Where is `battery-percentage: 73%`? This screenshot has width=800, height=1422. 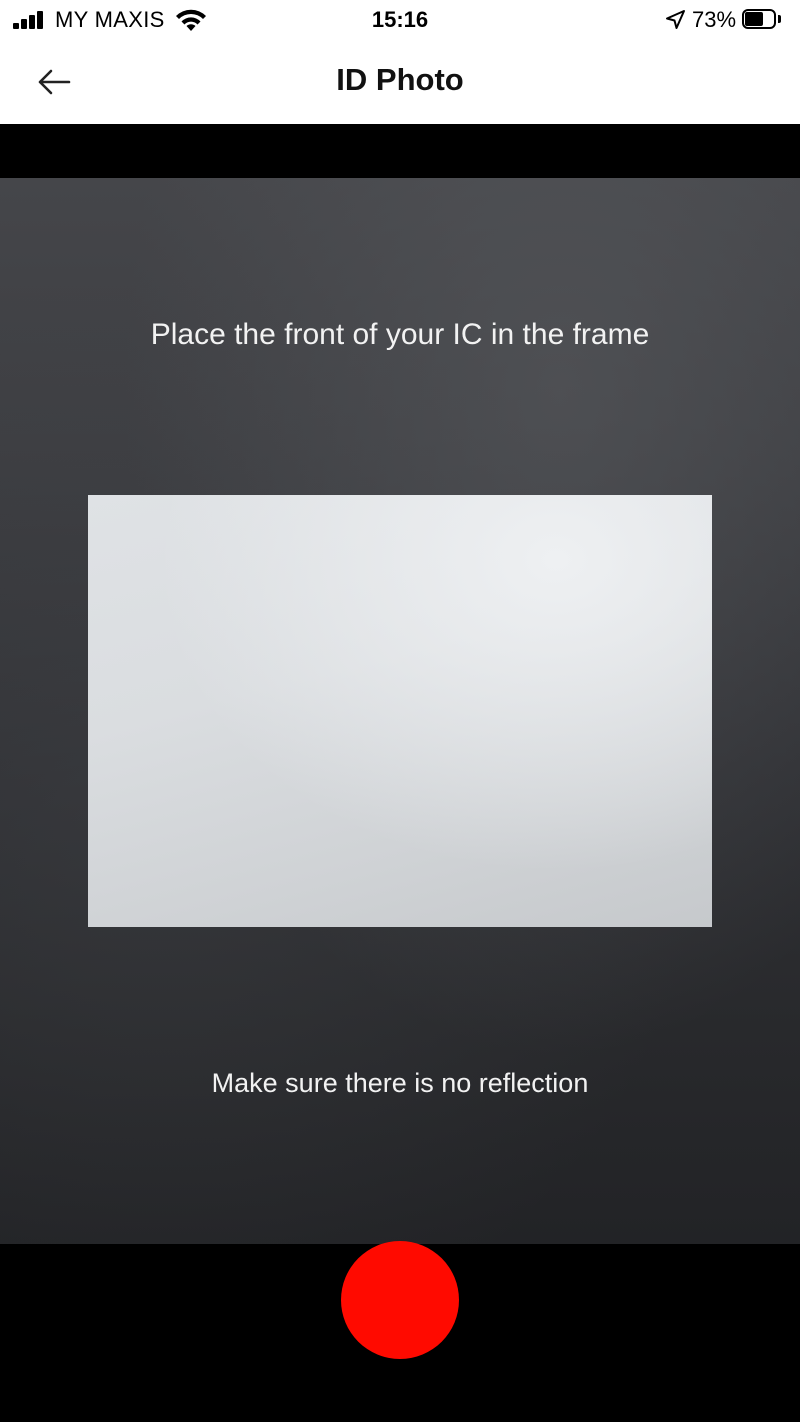
battery-percentage: 73% is located at coordinates (714, 19).